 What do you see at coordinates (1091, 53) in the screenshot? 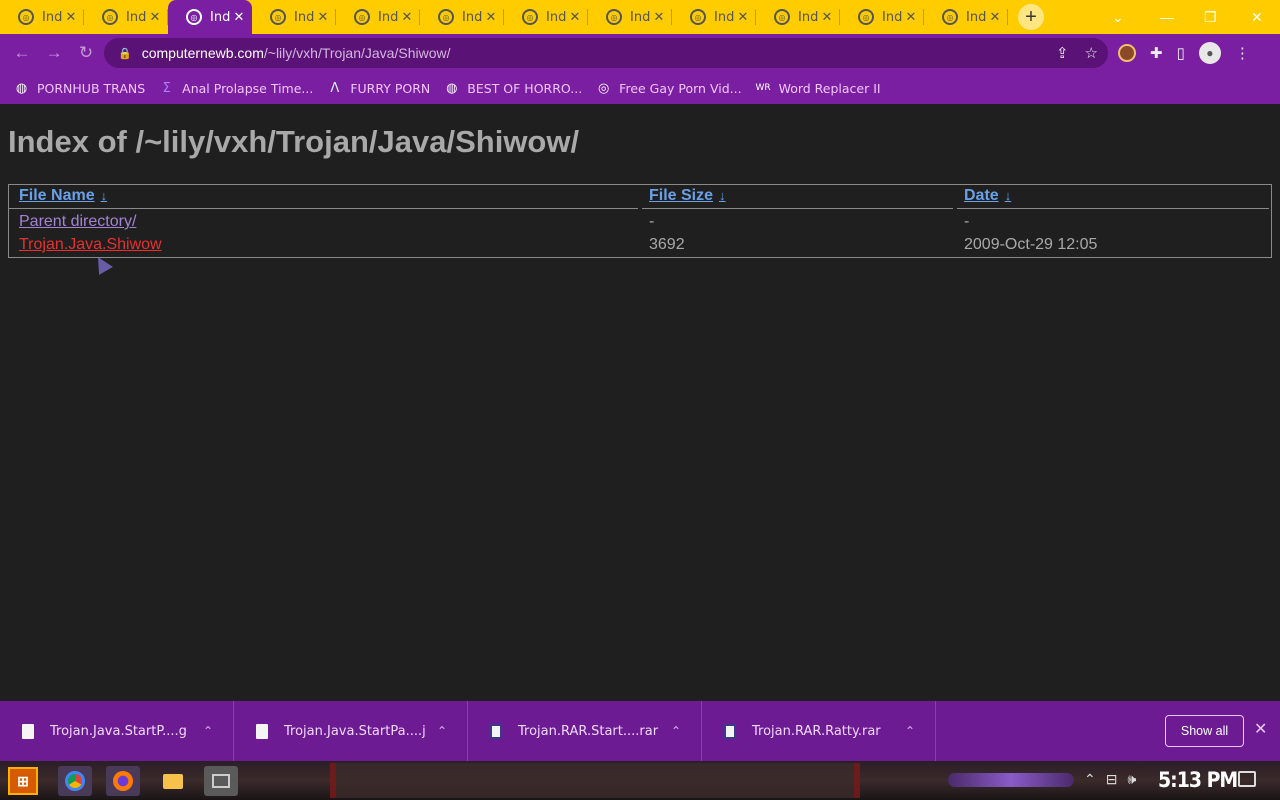
I see `bookmark-star-icon: ☆` at bounding box center [1091, 53].